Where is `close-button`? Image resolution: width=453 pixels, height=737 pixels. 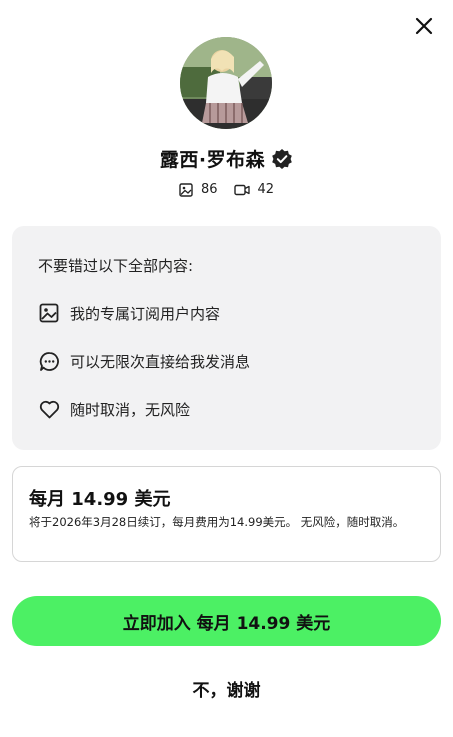
close-button is located at coordinates (424, 26).